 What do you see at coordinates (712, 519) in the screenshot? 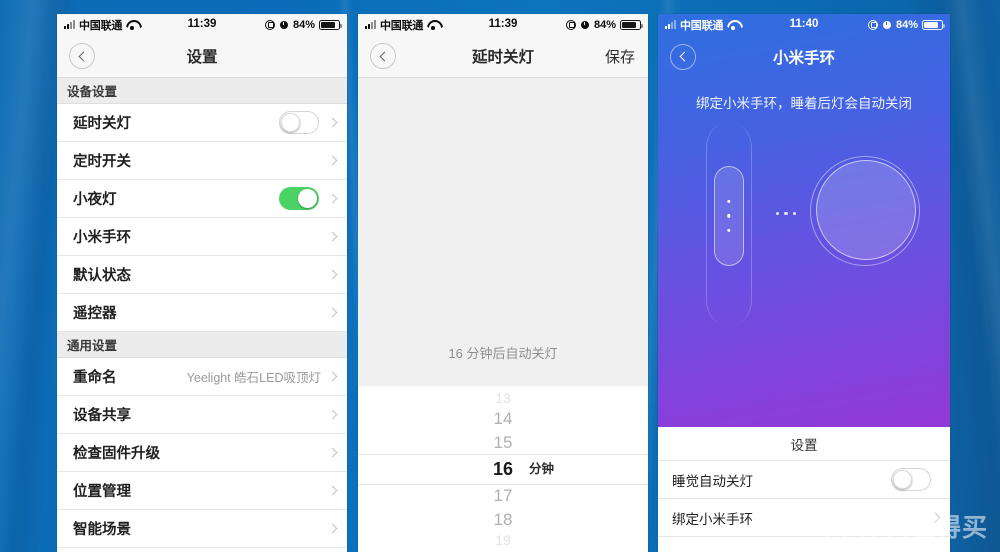
I see `list-item-label: 绑定小米手环` at bounding box center [712, 519].